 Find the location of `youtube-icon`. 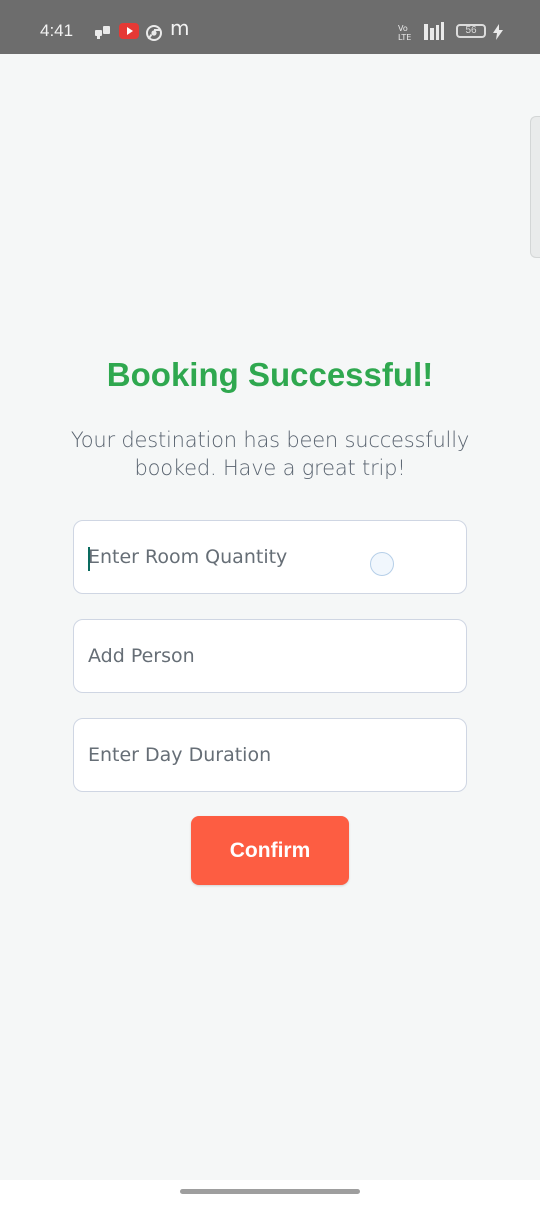

youtube-icon is located at coordinates (129, 31).